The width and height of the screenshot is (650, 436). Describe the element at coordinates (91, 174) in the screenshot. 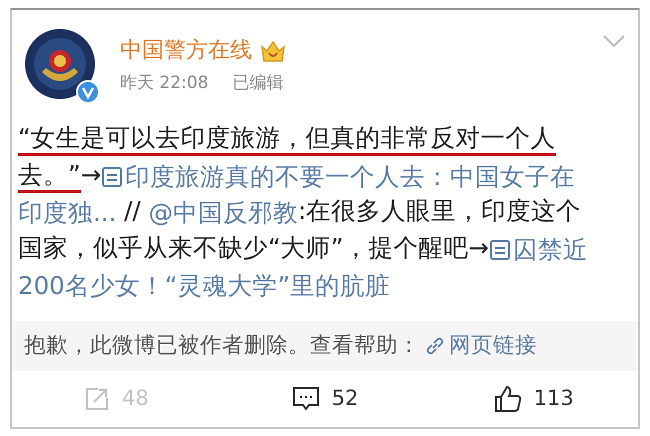

I see `post-text: →` at that location.